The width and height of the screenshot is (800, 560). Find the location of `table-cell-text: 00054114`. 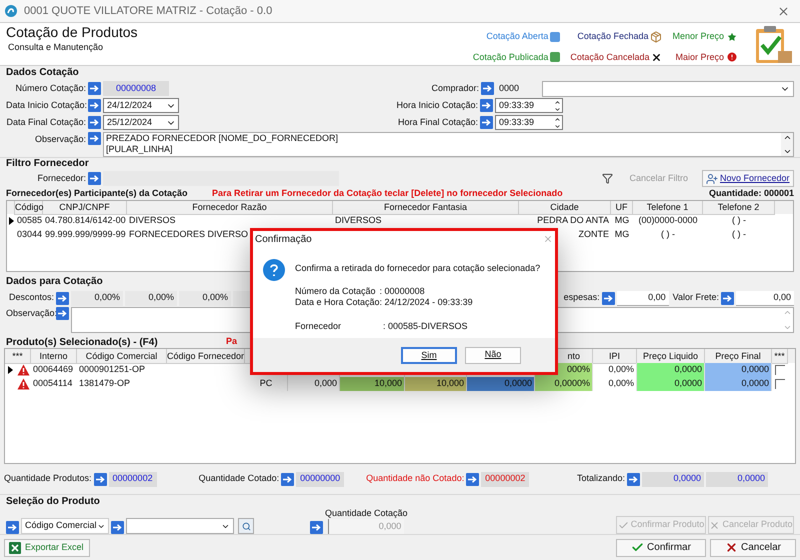

table-cell-text: 00054114 is located at coordinates (52, 383).